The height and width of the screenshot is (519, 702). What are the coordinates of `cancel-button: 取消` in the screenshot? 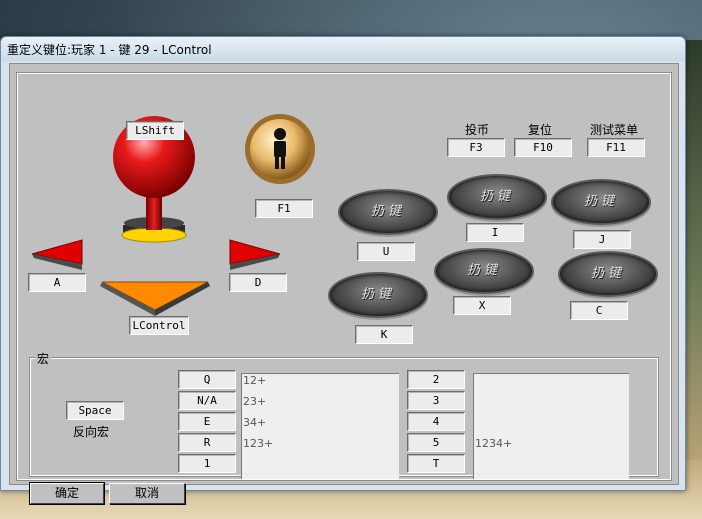 It's located at (147, 493).